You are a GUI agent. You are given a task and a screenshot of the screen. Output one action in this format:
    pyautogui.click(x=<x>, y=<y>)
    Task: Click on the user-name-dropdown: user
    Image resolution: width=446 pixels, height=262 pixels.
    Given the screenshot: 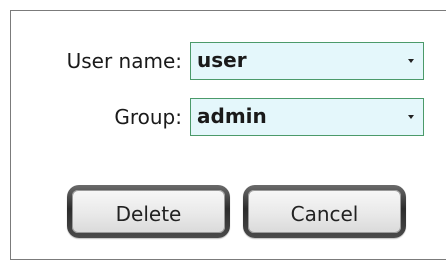 What is the action you would take?
    pyautogui.click(x=307, y=61)
    